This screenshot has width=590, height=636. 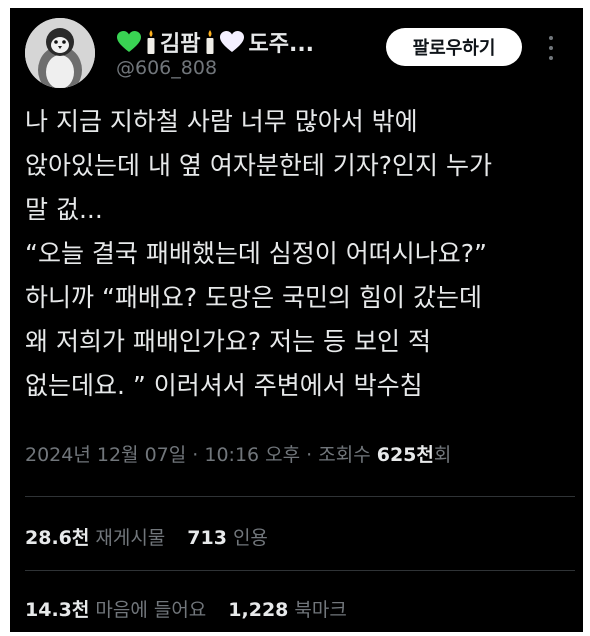 I want to click on reposts-stat: 28.6천 재게시물, so click(x=95, y=538).